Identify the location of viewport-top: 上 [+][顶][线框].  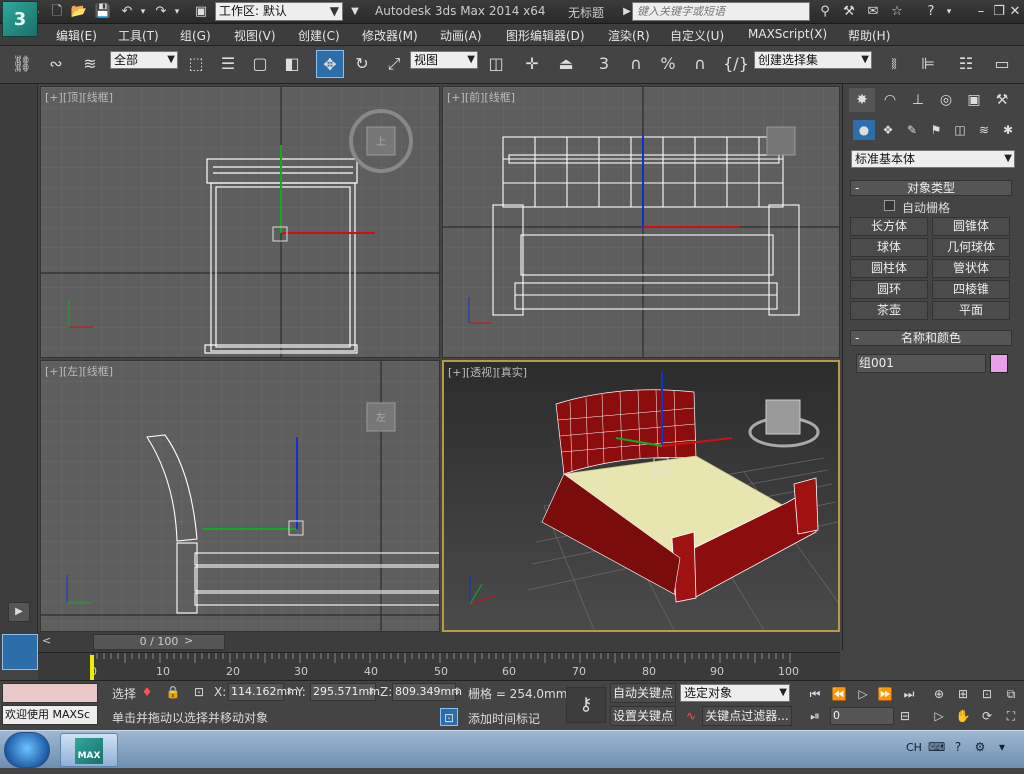
(240, 222).